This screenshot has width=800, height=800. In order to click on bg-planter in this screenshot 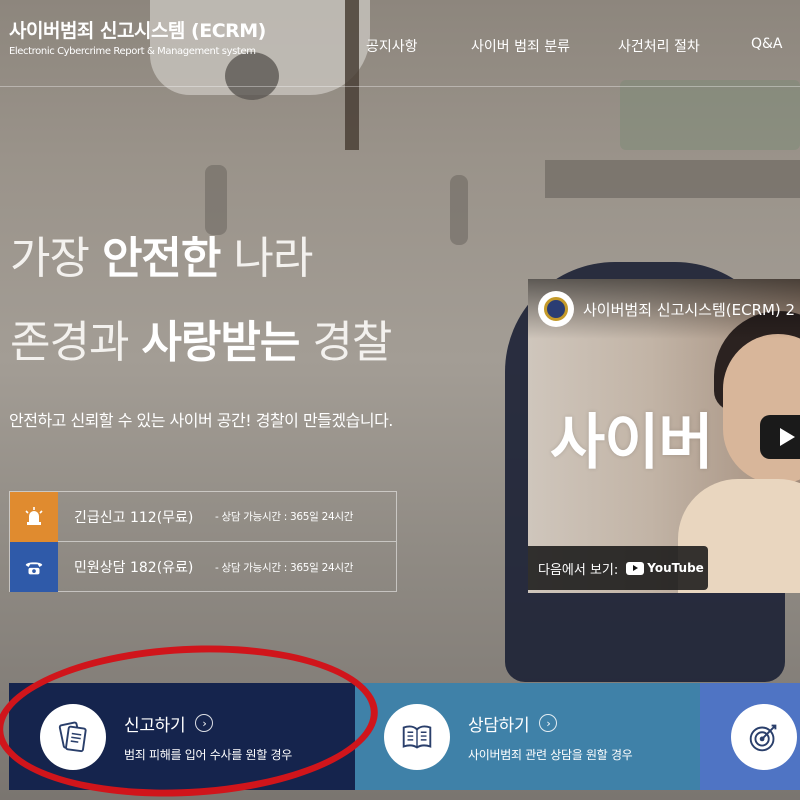, I will do `click(710, 115)`.